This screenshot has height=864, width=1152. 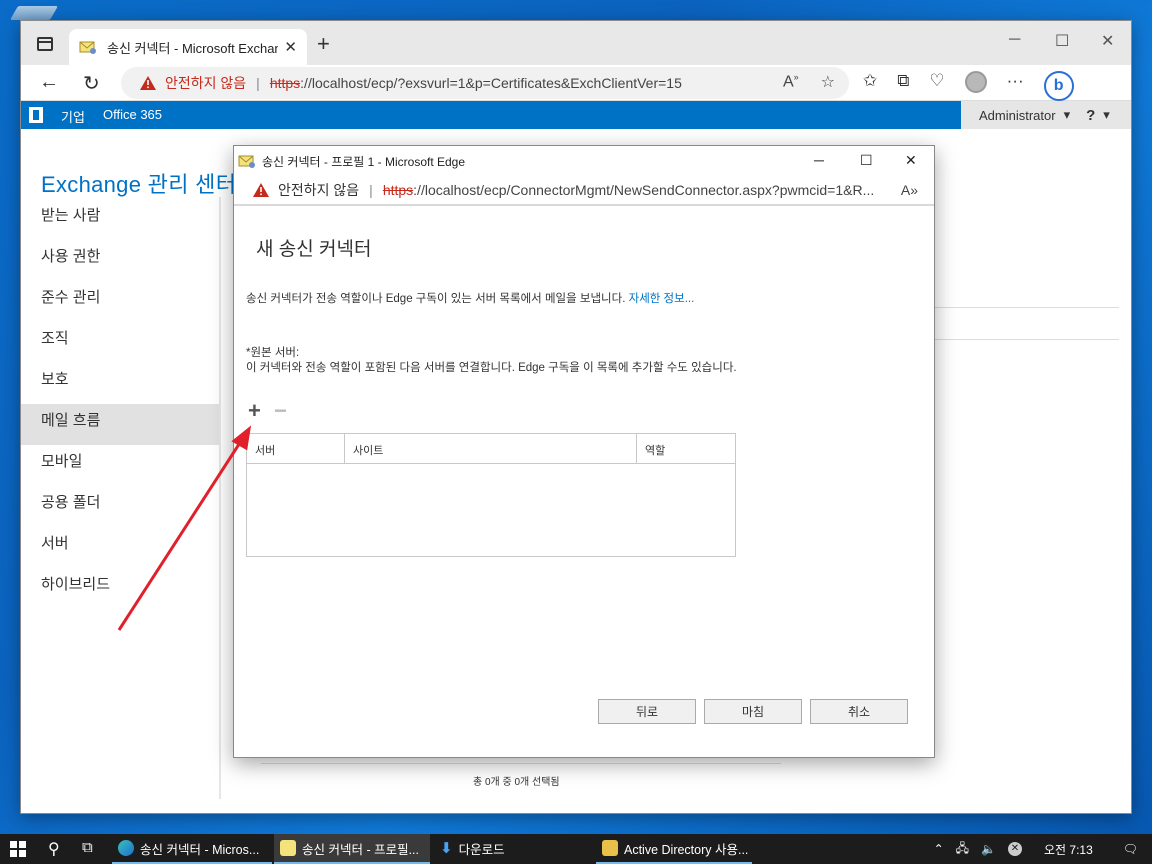 What do you see at coordinates (132, 114) in the screenshot?
I see `office365-link: Office 365` at bounding box center [132, 114].